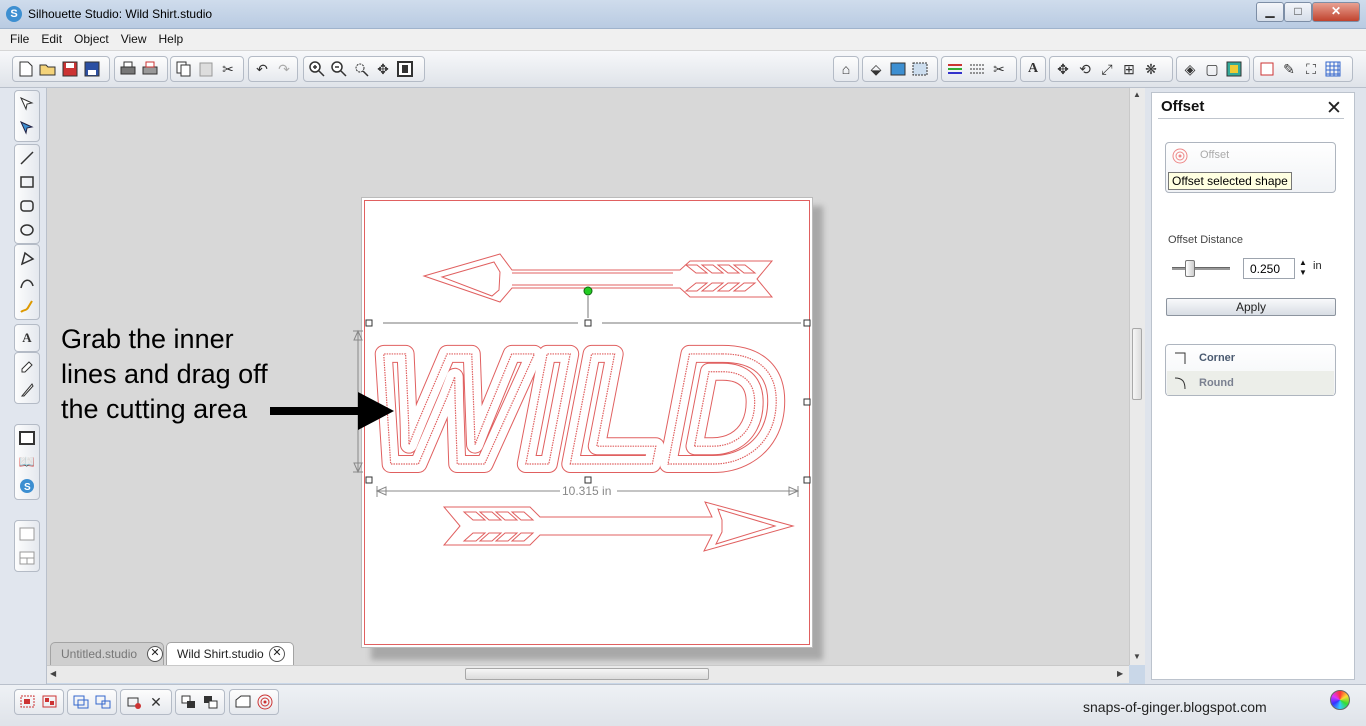 Image resolution: width=1366 pixels, height=726 pixels. What do you see at coordinates (103, 702) in the screenshot?
I see `release-compound-path-icon` at bounding box center [103, 702].